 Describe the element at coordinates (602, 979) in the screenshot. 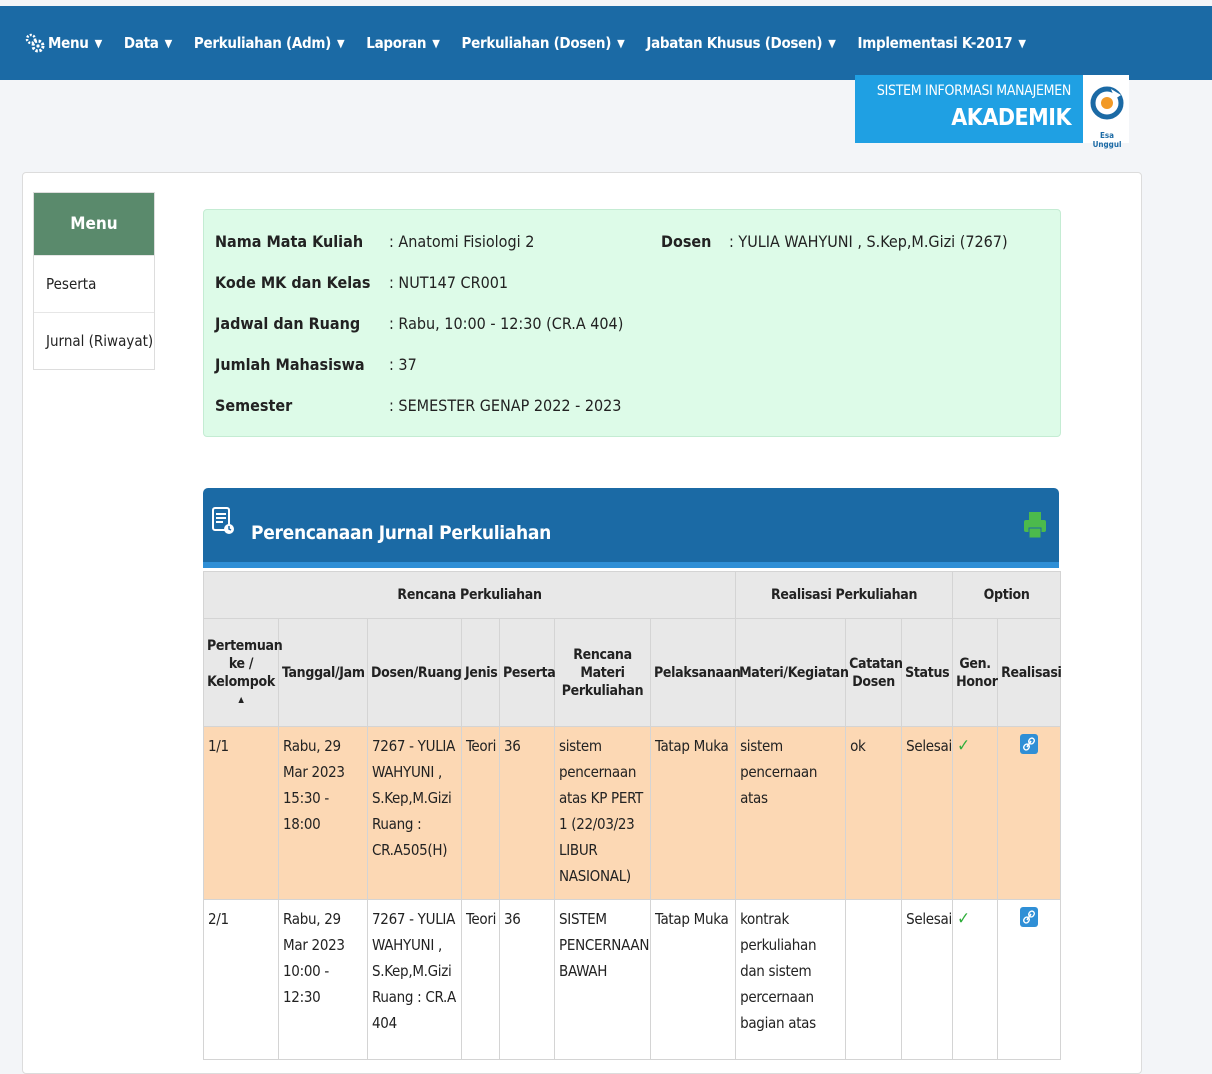

I see `cell-materi: SISTEM PENCERNAAN BAWAH` at that location.